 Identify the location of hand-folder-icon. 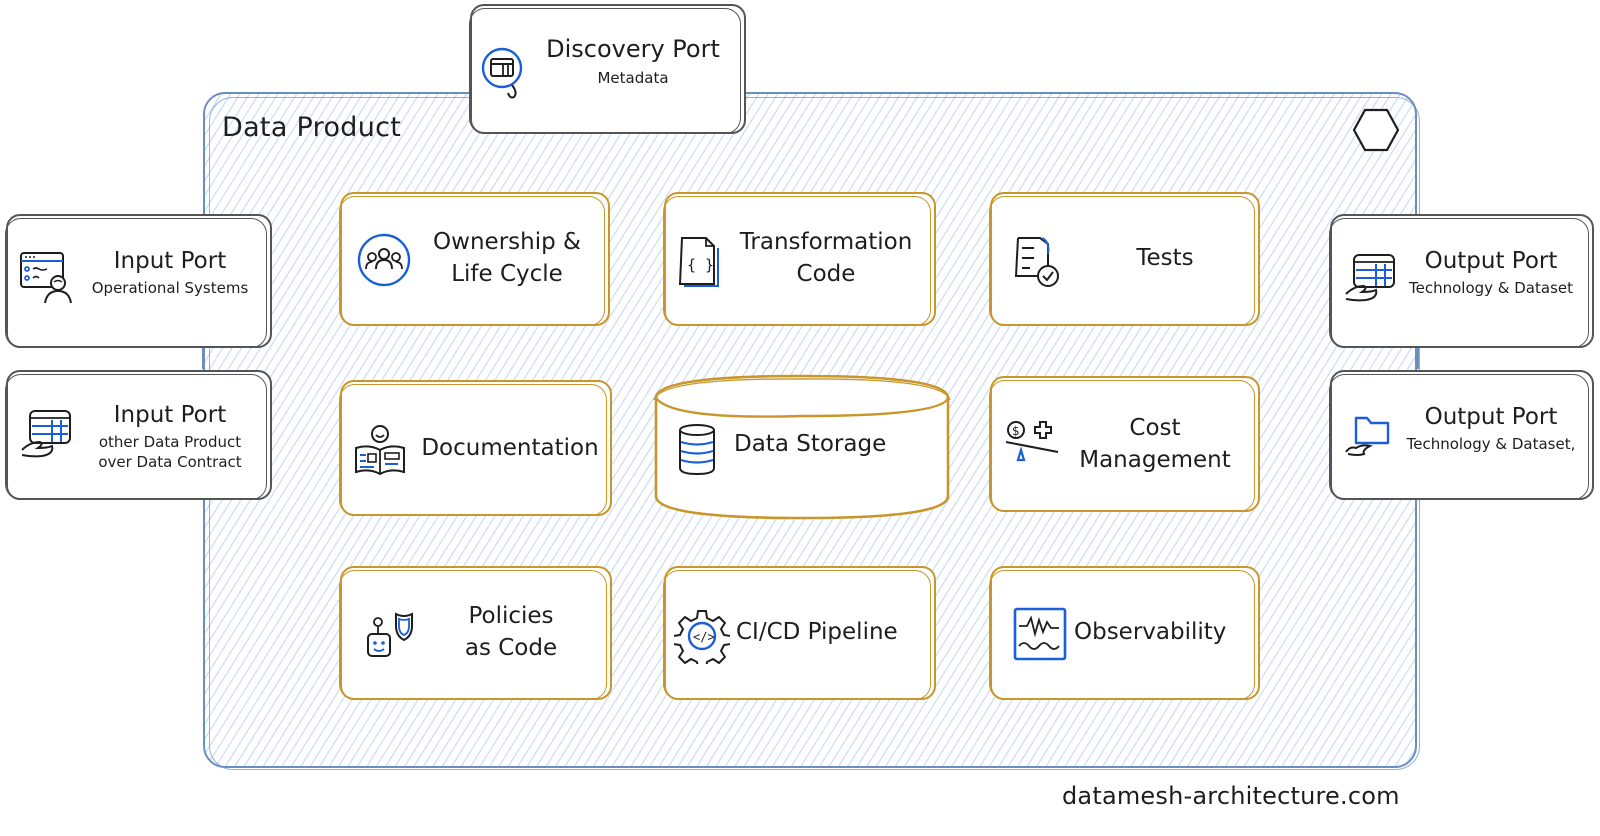
(1367, 436).